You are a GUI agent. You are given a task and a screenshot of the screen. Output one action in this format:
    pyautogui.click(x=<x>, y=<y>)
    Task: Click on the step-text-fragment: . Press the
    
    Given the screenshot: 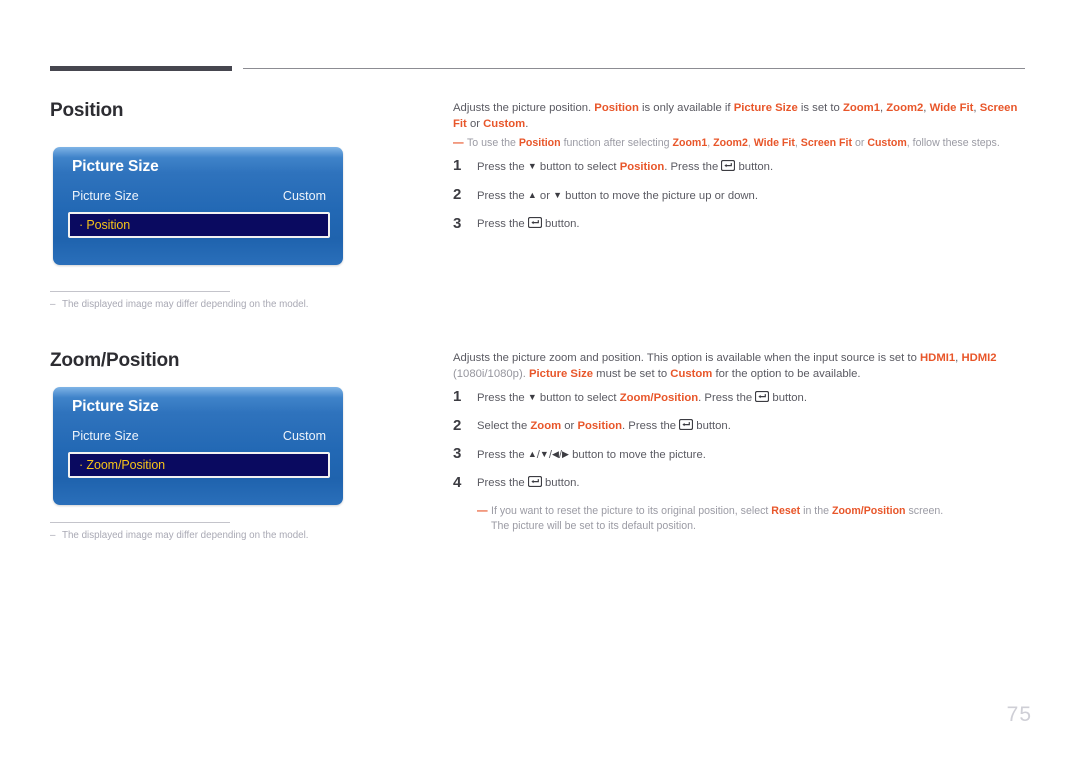 What is the action you would take?
    pyautogui.click(x=727, y=398)
    